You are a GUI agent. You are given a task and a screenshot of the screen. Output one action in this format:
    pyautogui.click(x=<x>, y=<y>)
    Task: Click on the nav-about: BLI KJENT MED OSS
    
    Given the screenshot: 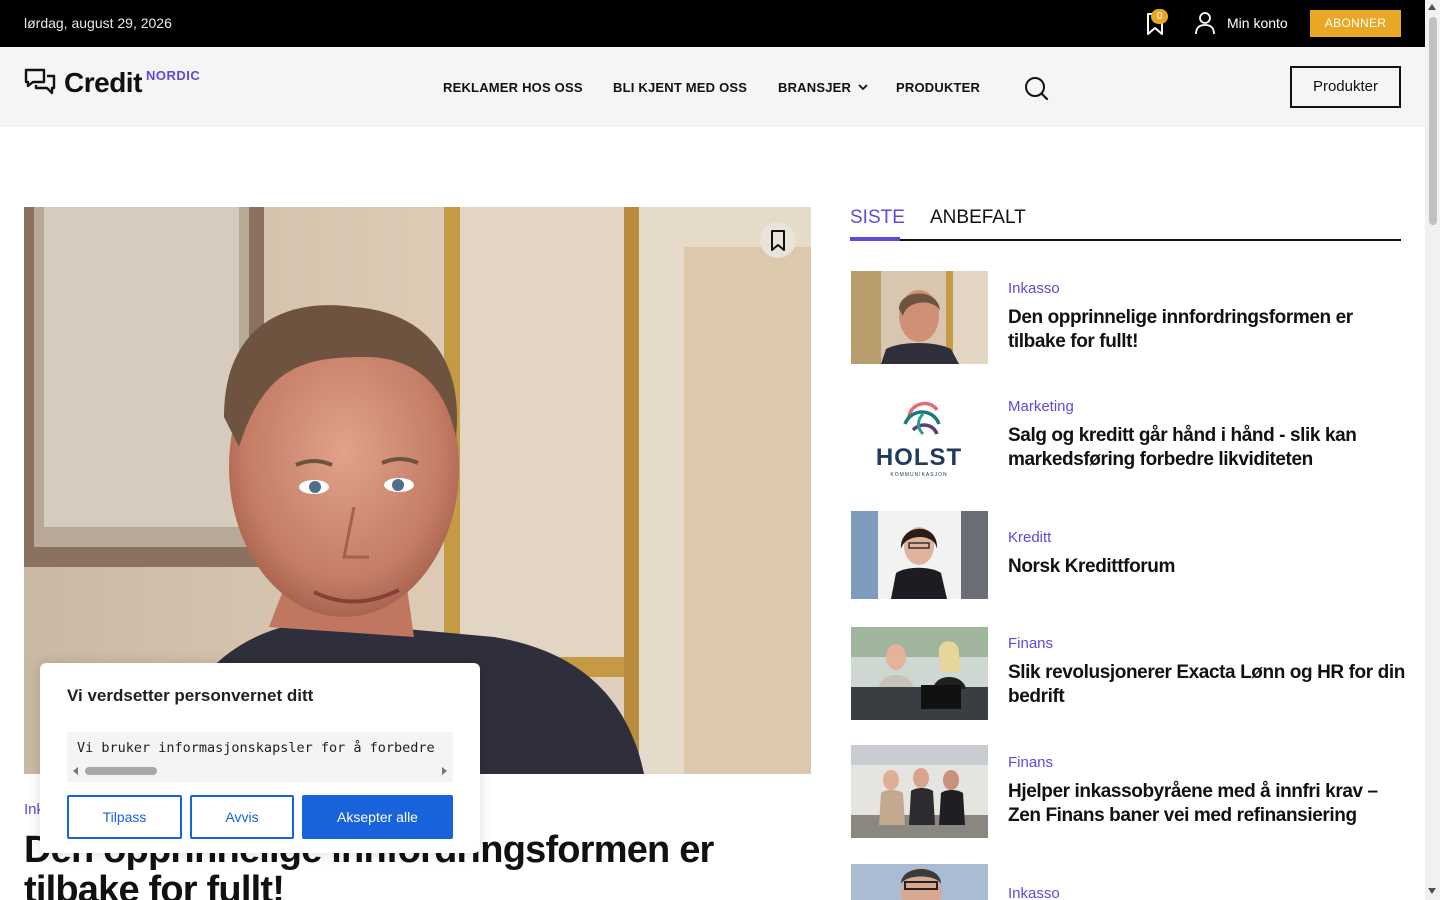 What is the action you would take?
    pyautogui.click(x=680, y=87)
    